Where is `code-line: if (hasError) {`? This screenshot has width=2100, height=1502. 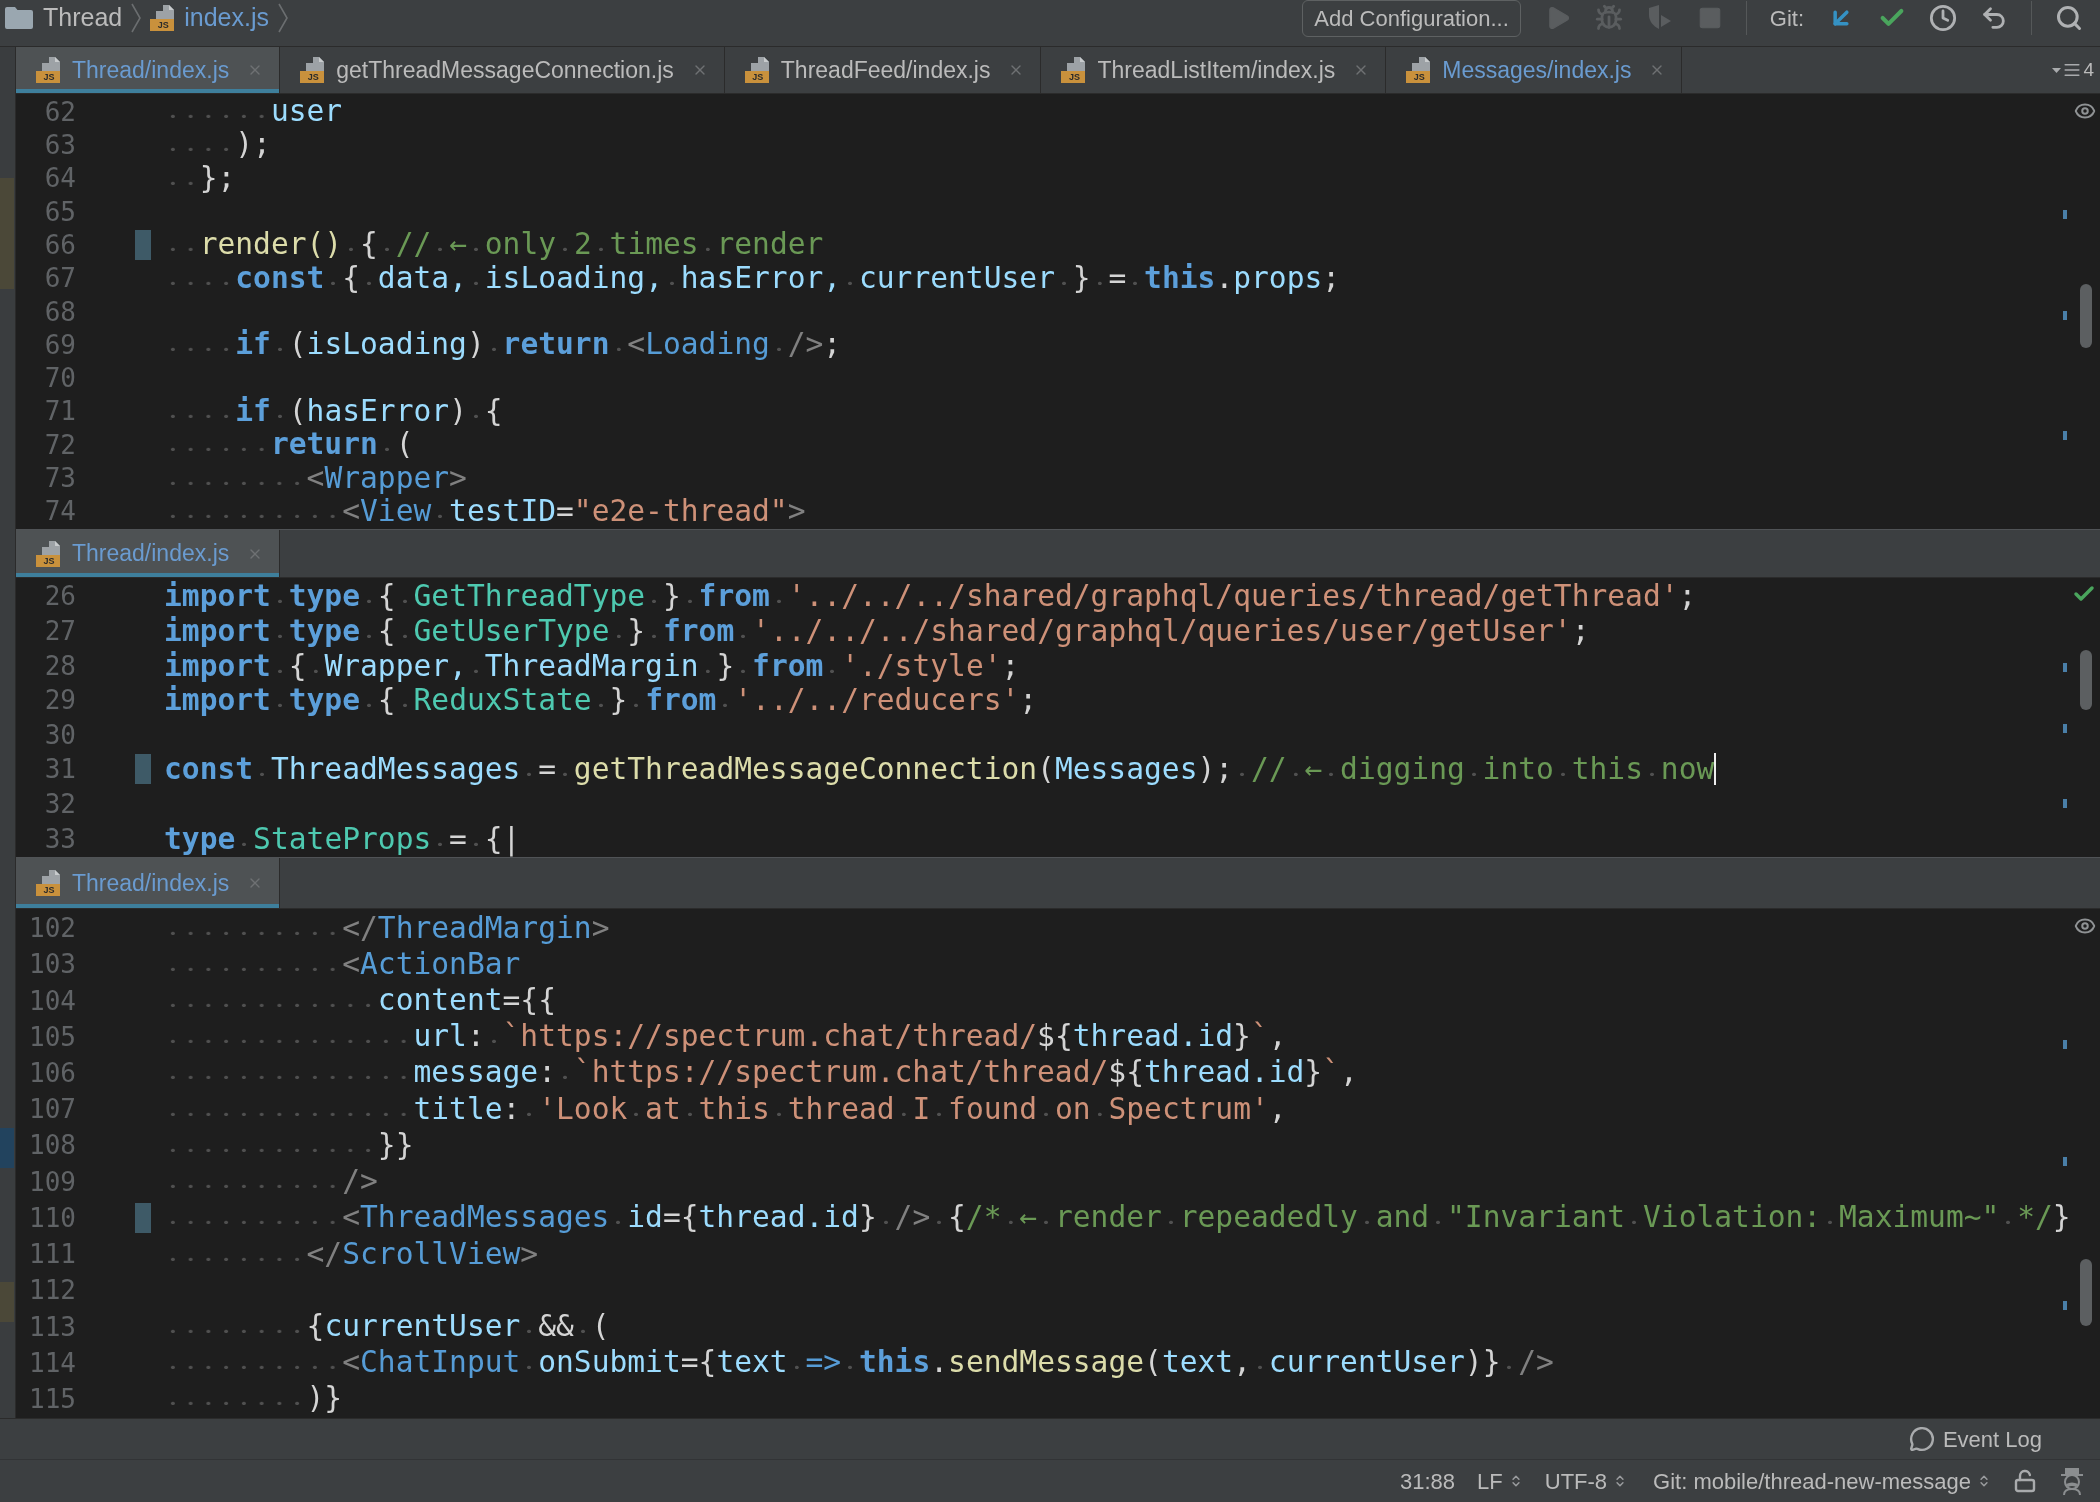
code-line: if (hasError) { is located at coordinates (333, 411).